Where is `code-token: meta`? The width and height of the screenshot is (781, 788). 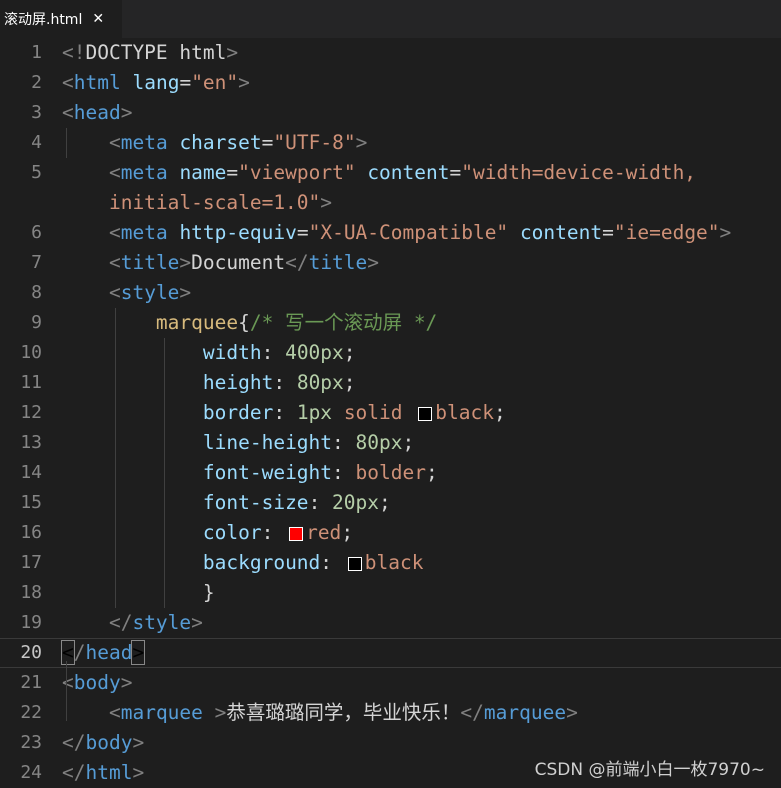
code-token: meta is located at coordinates (144, 142).